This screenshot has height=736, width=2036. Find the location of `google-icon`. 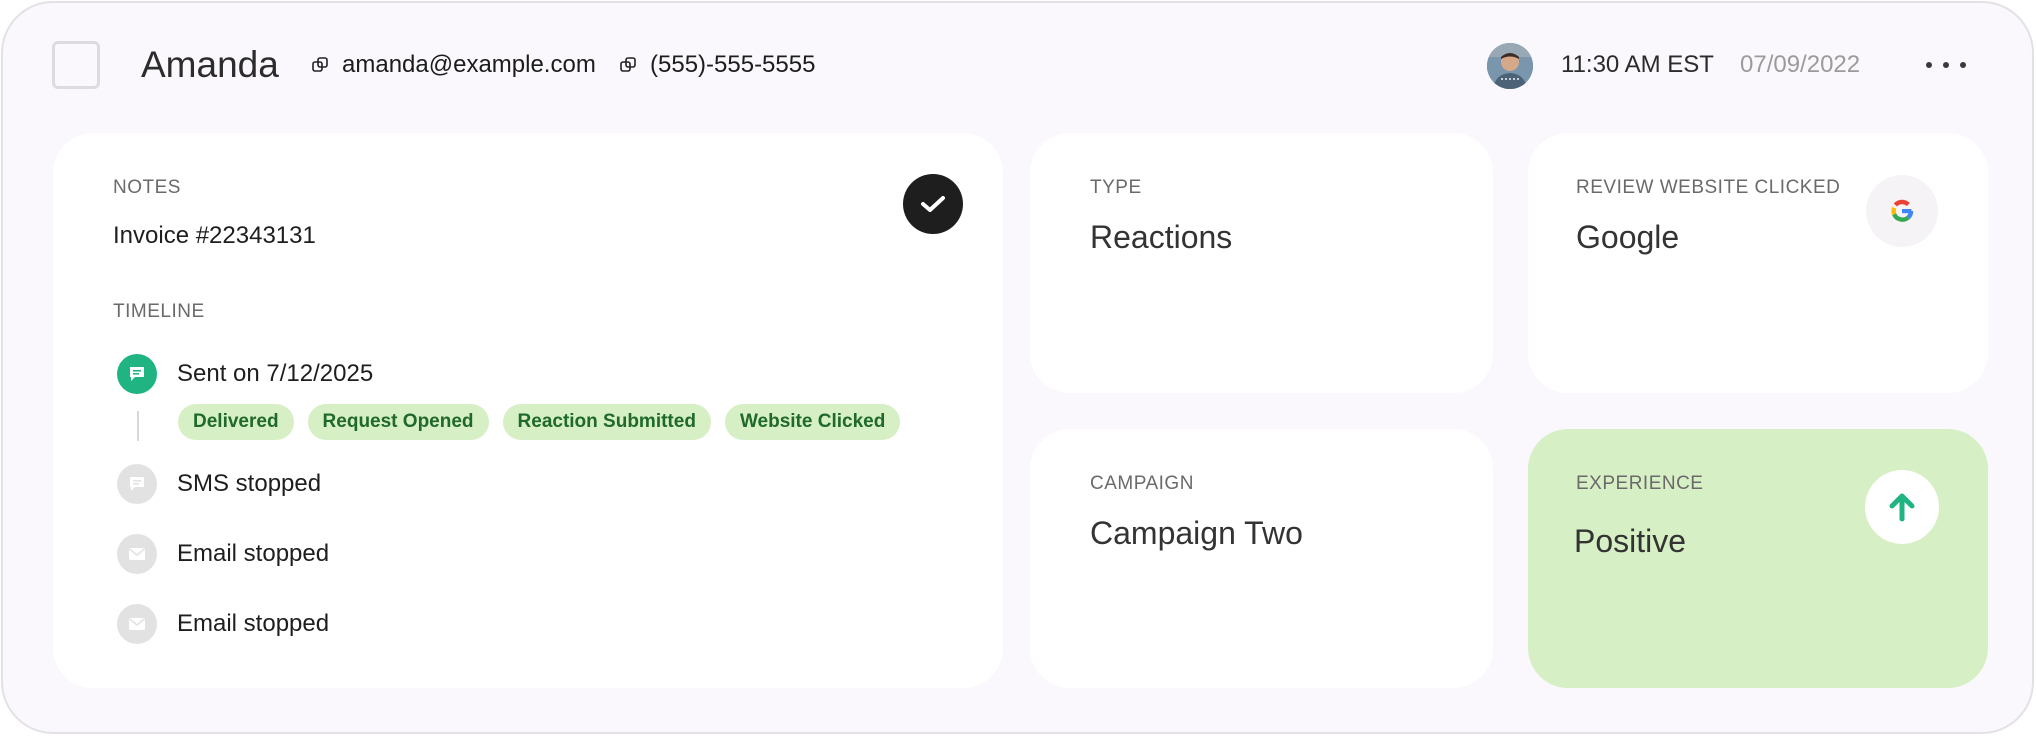

google-icon is located at coordinates (1902, 211).